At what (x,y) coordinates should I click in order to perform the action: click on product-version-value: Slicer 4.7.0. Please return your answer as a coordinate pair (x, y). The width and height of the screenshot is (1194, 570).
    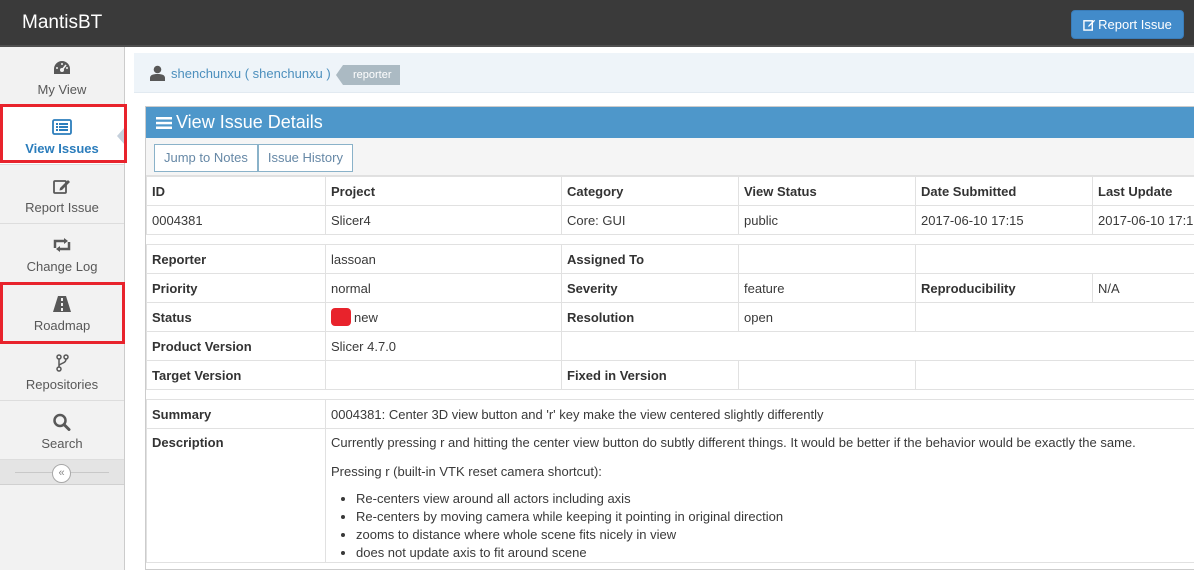
    Looking at the image, I should click on (443, 346).